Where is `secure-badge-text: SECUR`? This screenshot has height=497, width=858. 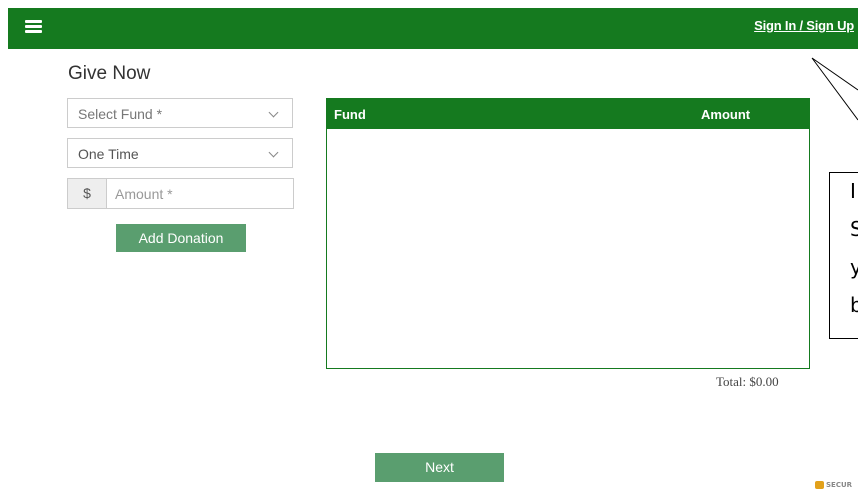
secure-badge-text: SECUR is located at coordinates (839, 485).